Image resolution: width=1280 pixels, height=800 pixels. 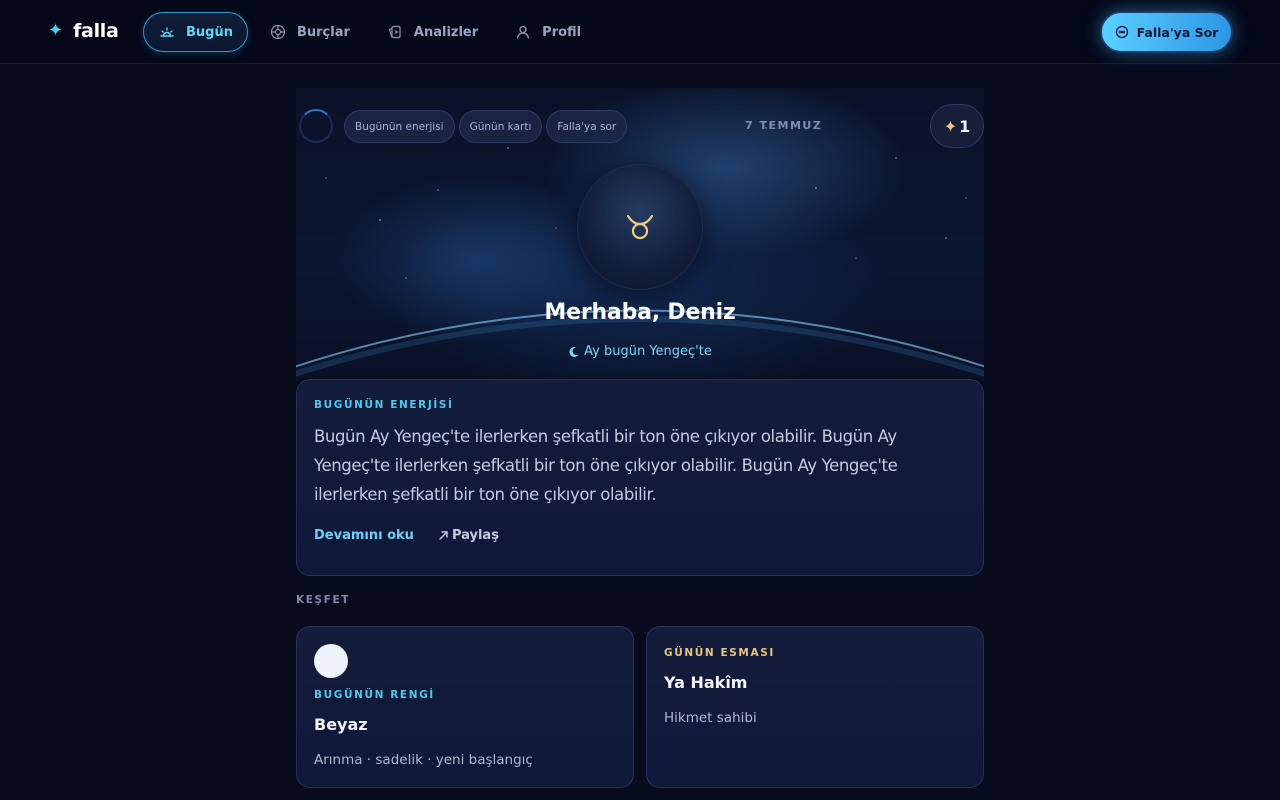 I want to click on arrow-up-right-icon, so click(x=443, y=535).